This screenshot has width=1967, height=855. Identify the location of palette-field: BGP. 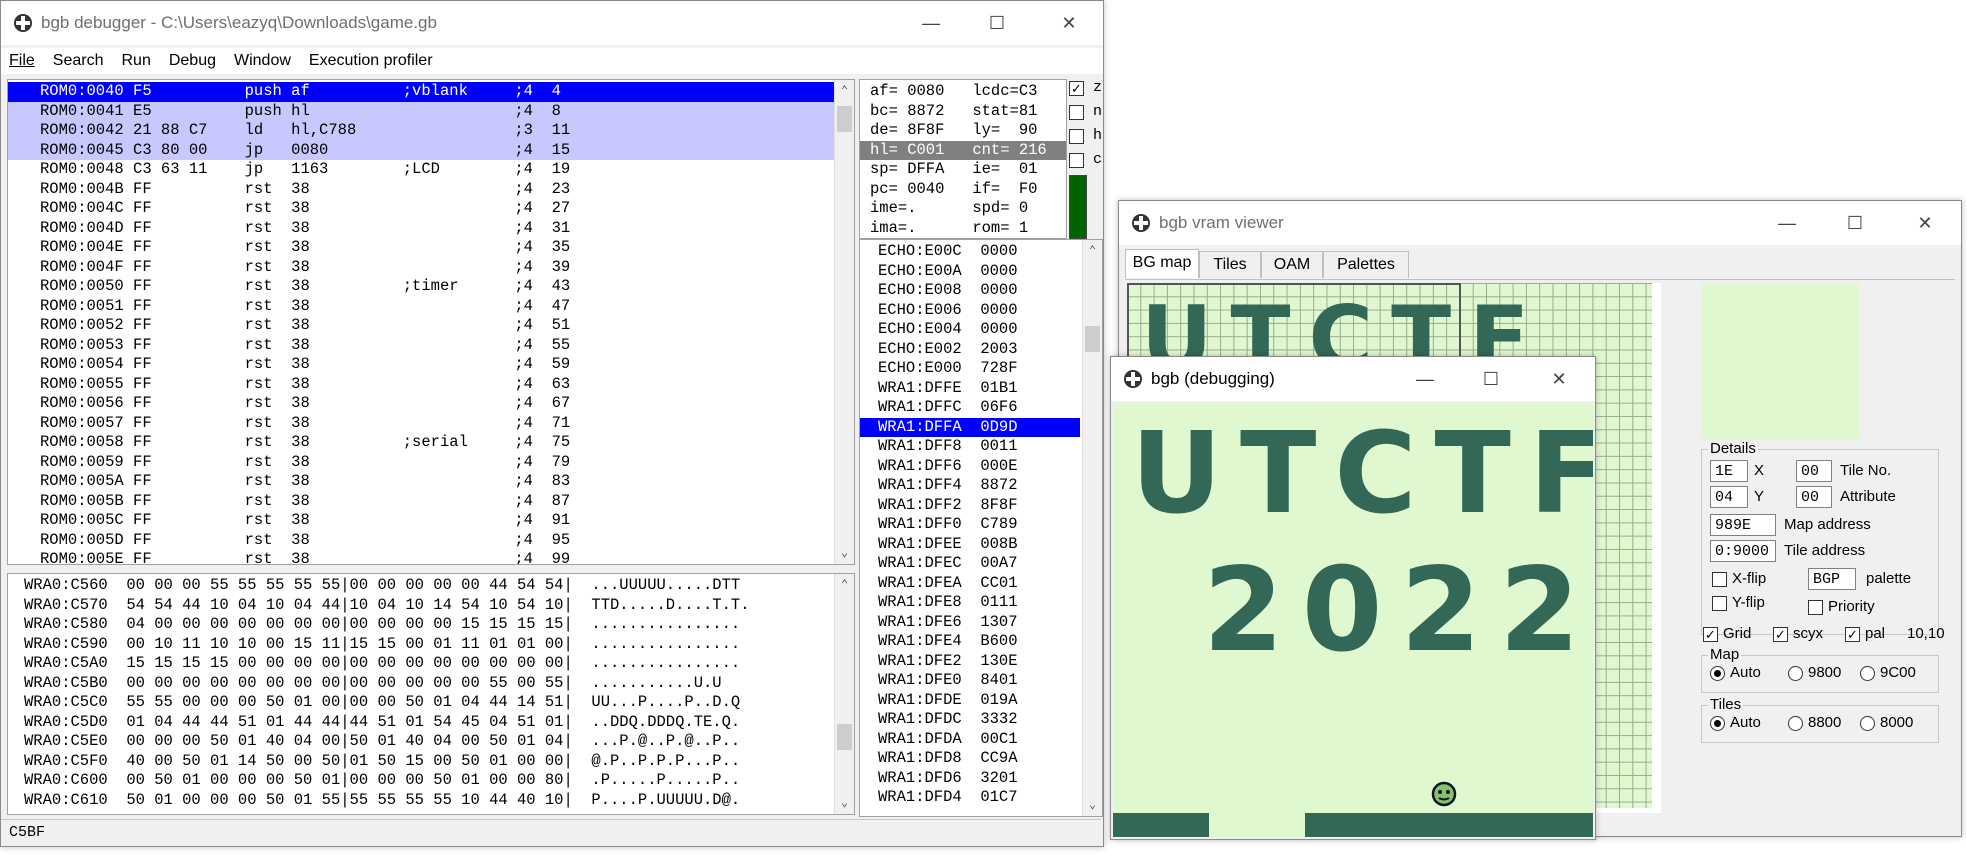
(1832, 579).